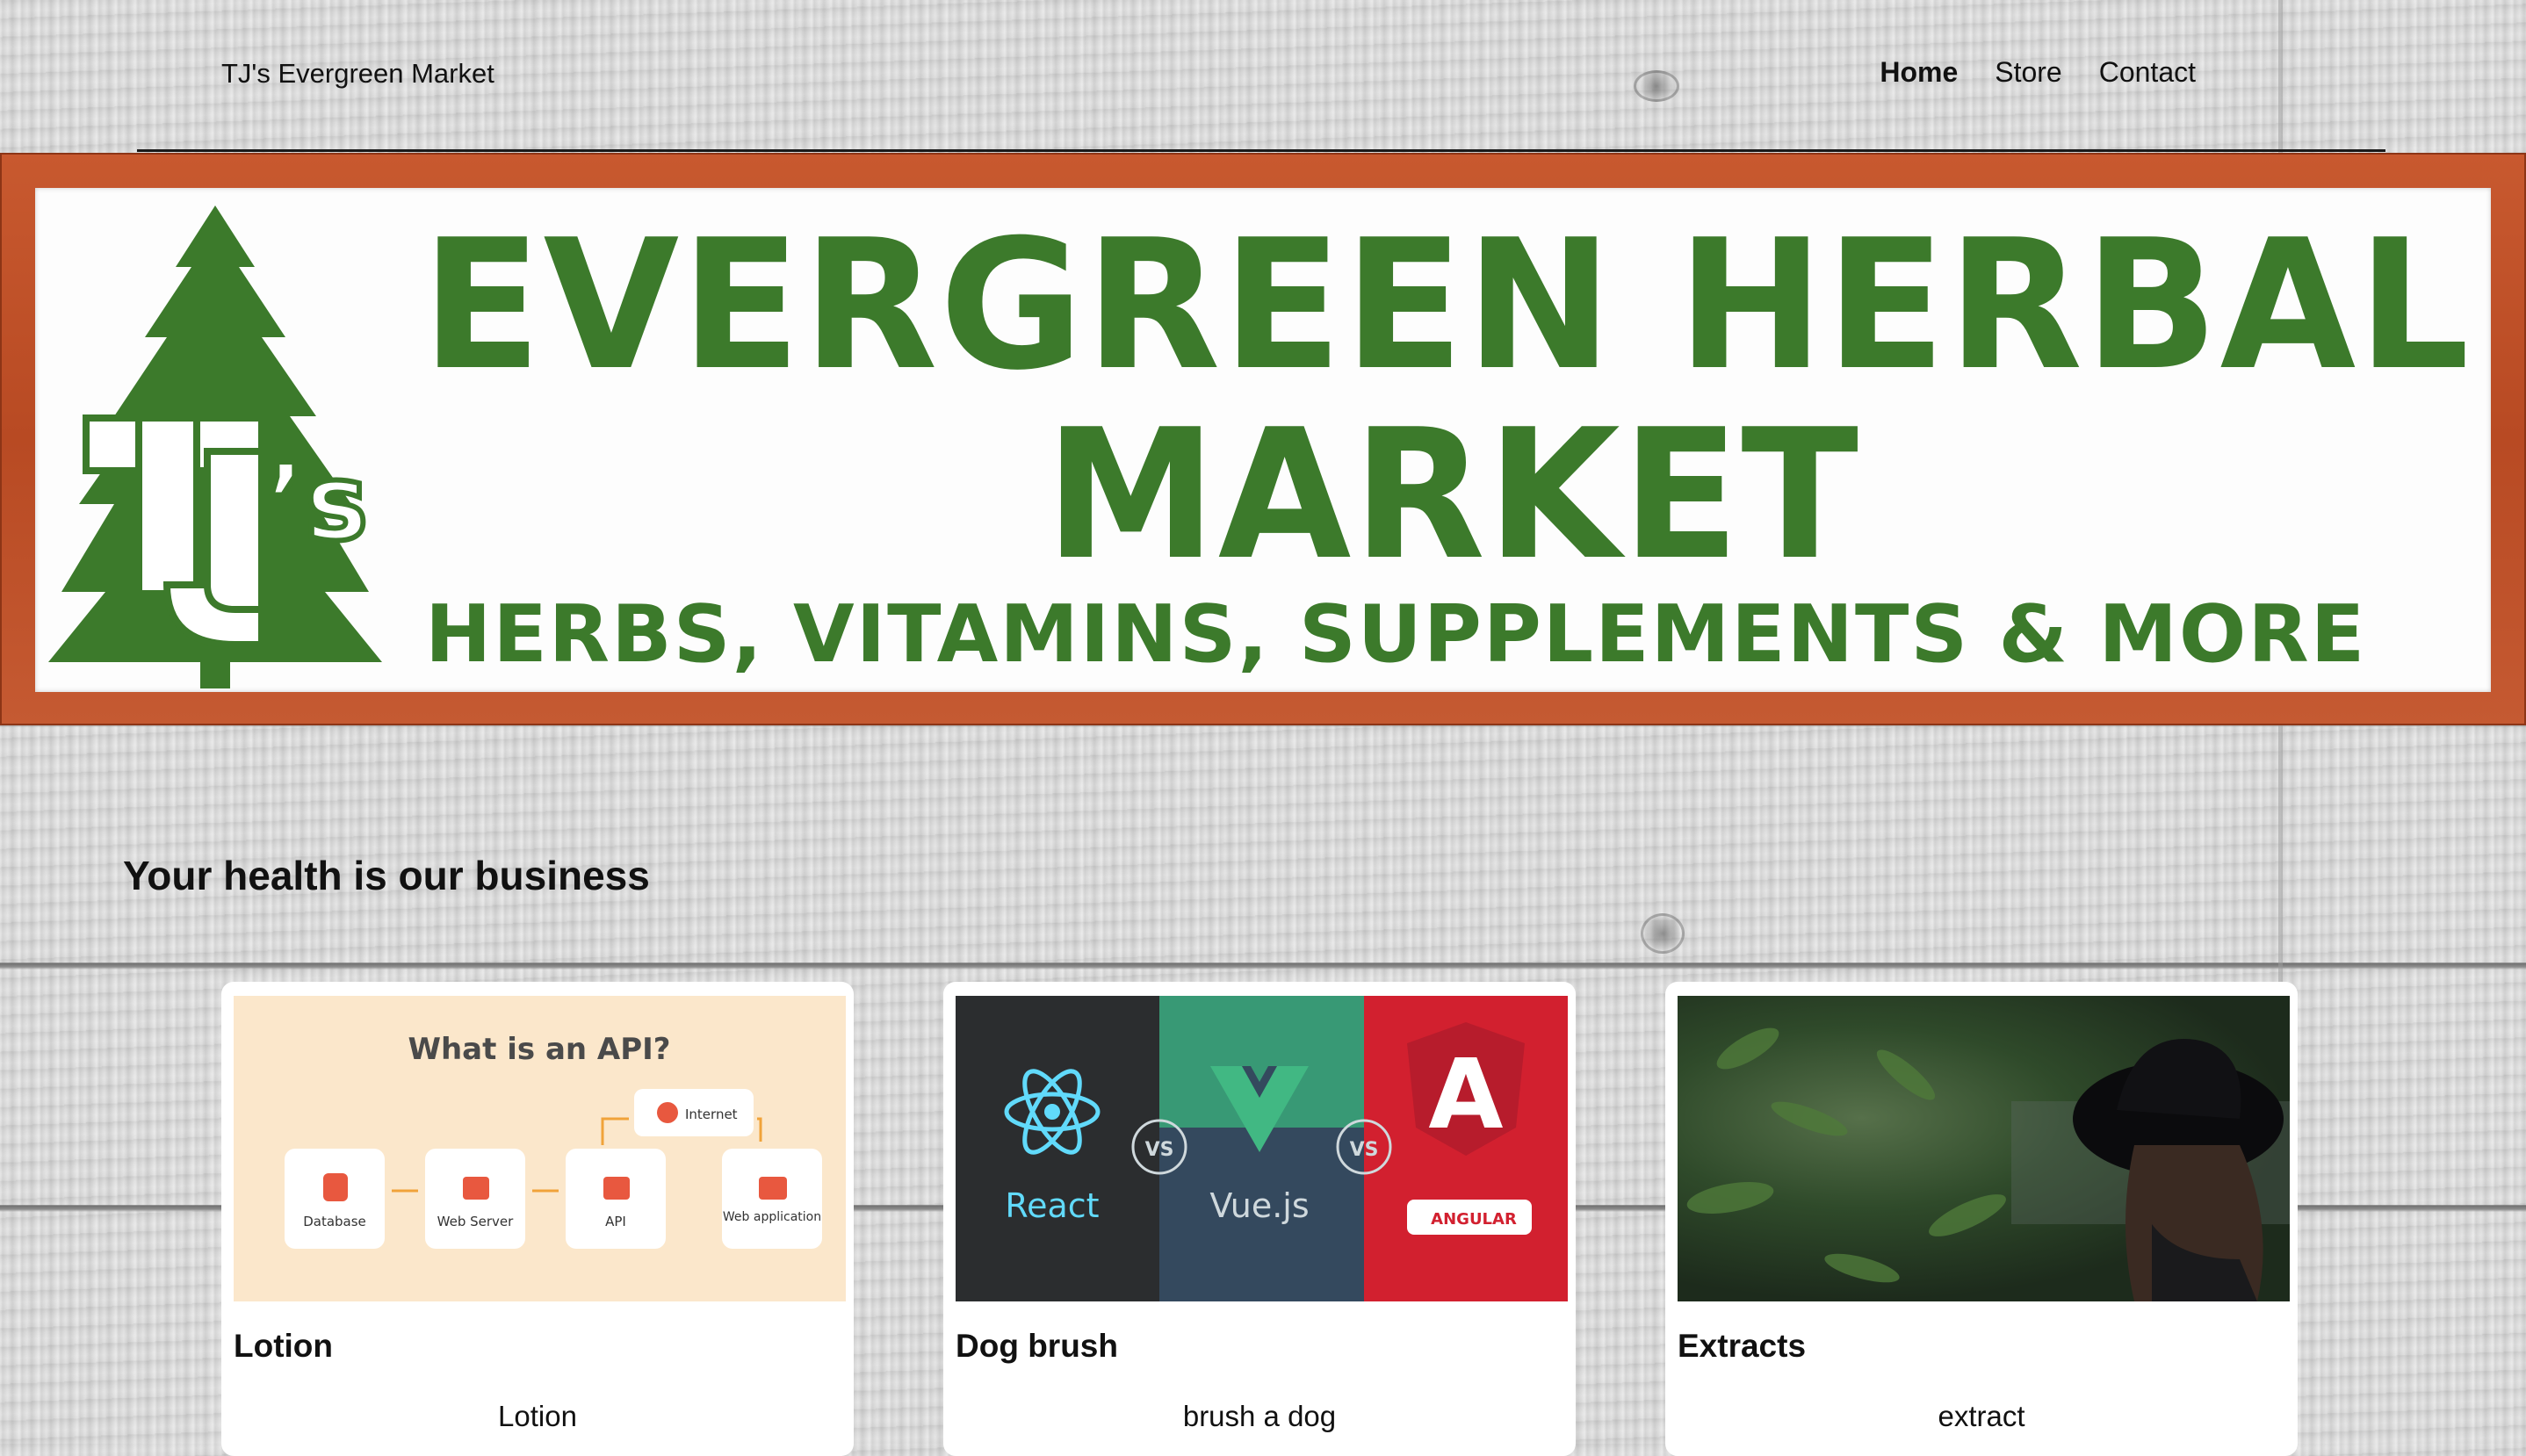 The width and height of the screenshot is (2526, 1456). I want to click on page-headline: Your health is our business, so click(386, 875).